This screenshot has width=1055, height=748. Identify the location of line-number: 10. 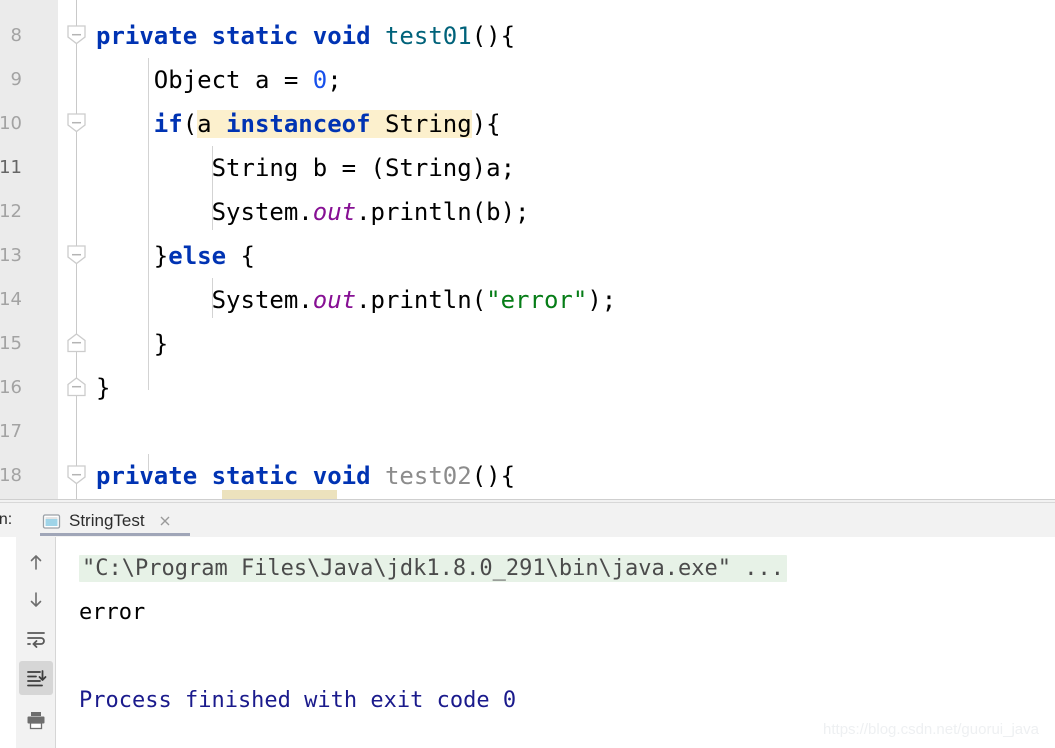
(11, 123).